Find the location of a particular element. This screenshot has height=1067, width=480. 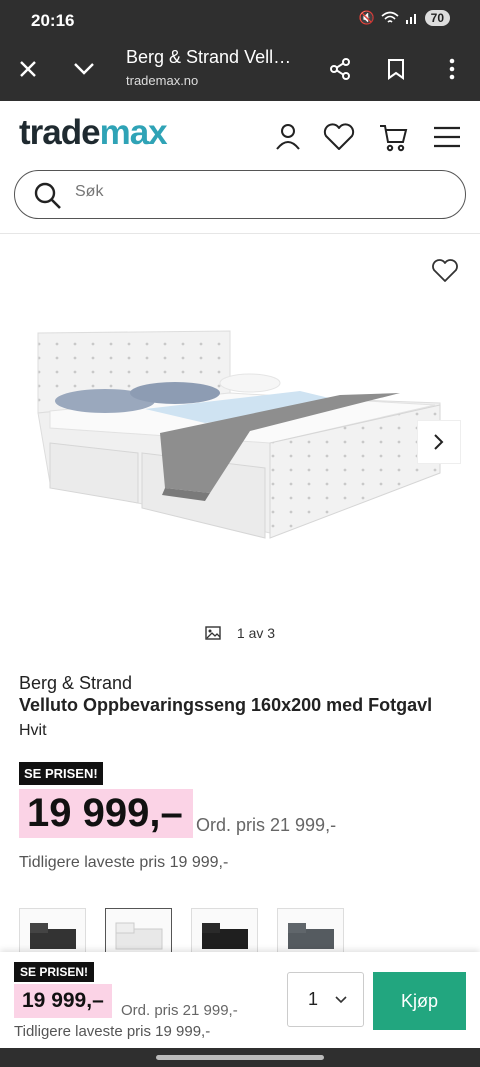

logo-text-2: max is located at coordinates (133, 132).